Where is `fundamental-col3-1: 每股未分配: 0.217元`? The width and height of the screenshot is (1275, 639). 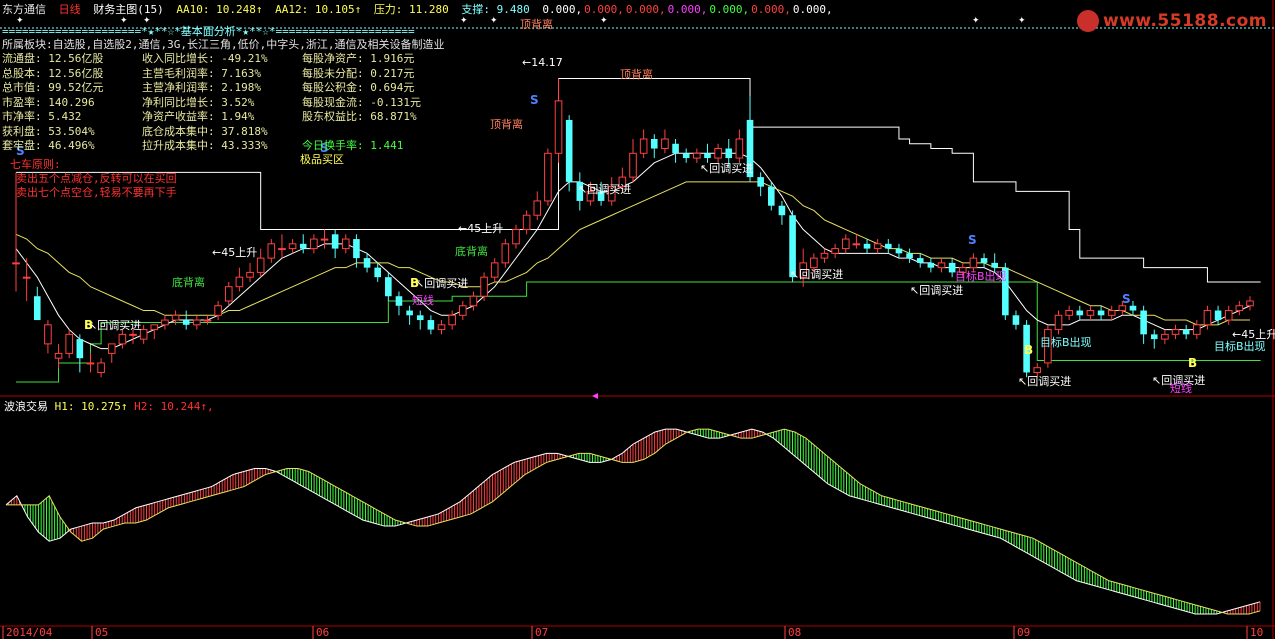 fundamental-col3-1: 每股未分配: 0.217元 is located at coordinates (358, 73).